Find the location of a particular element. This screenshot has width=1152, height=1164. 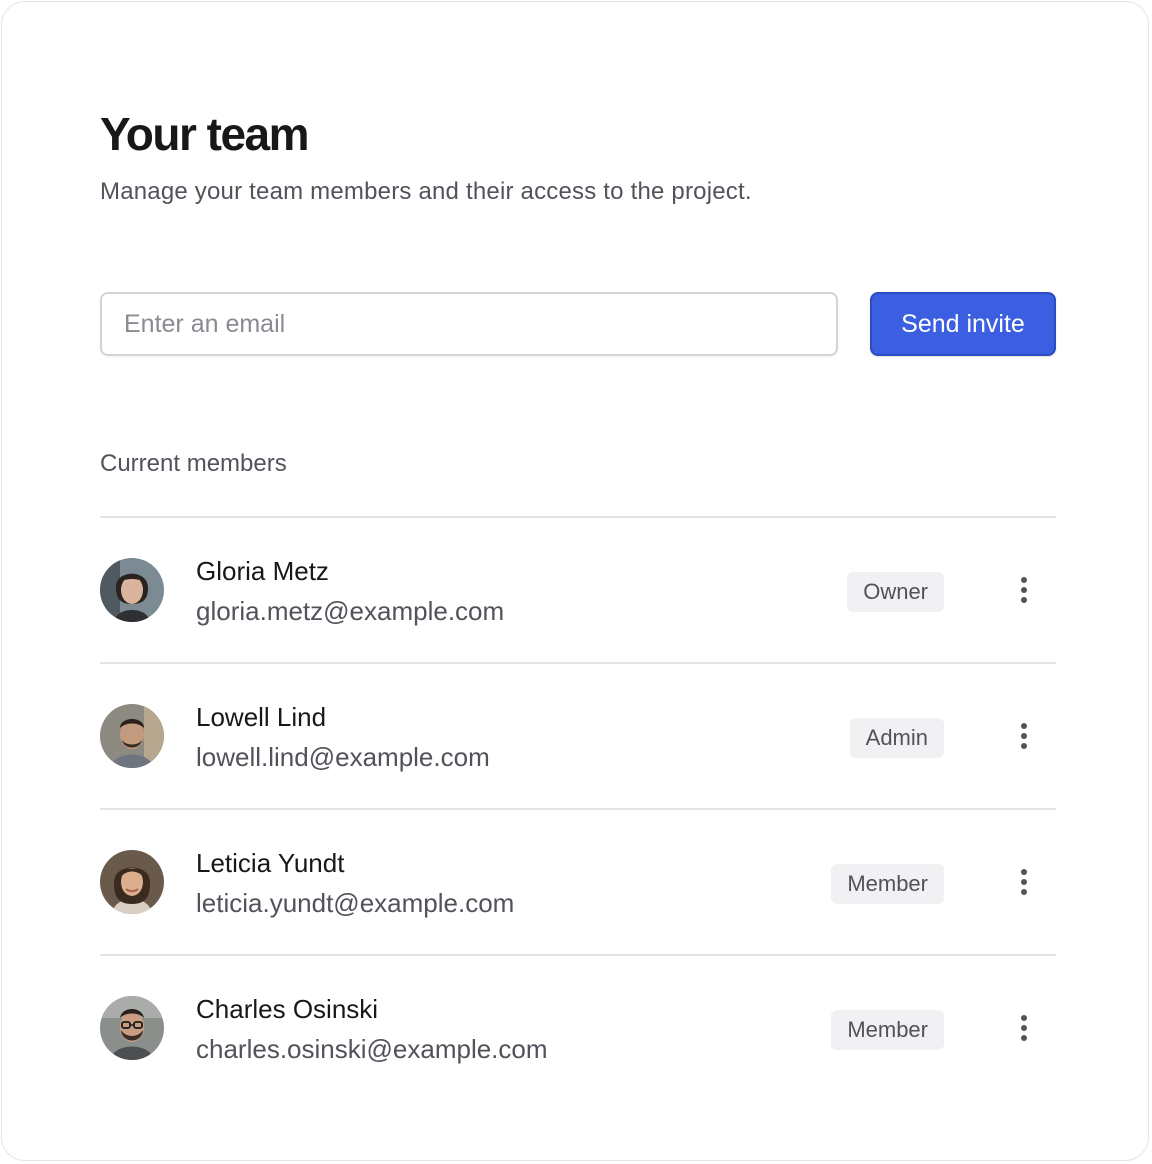

role-badge: Admin is located at coordinates (896, 738).